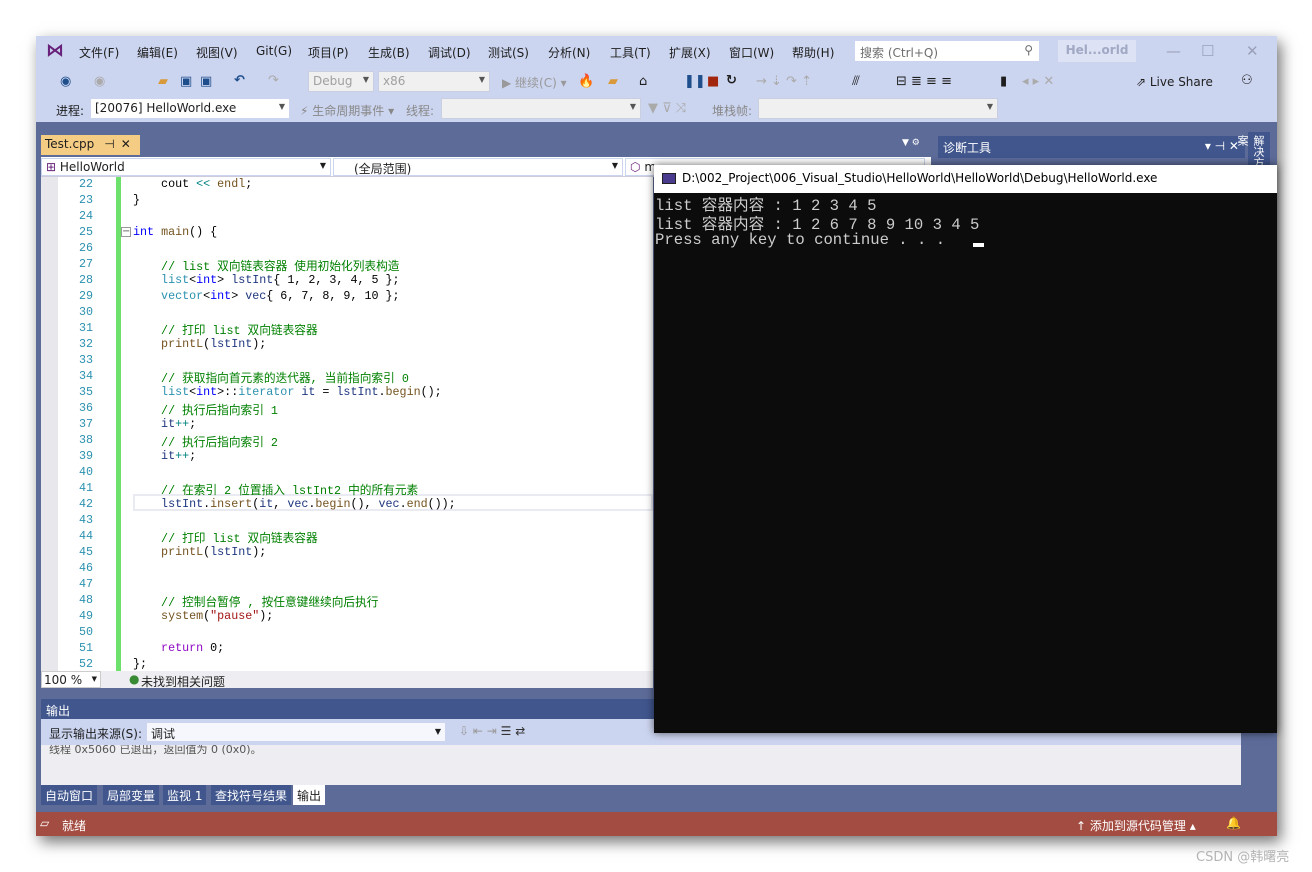 The height and width of the screenshot is (872, 1312). I want to click on format-icons: ⊟ ≣ ≡ ≡, so click(924, 82).